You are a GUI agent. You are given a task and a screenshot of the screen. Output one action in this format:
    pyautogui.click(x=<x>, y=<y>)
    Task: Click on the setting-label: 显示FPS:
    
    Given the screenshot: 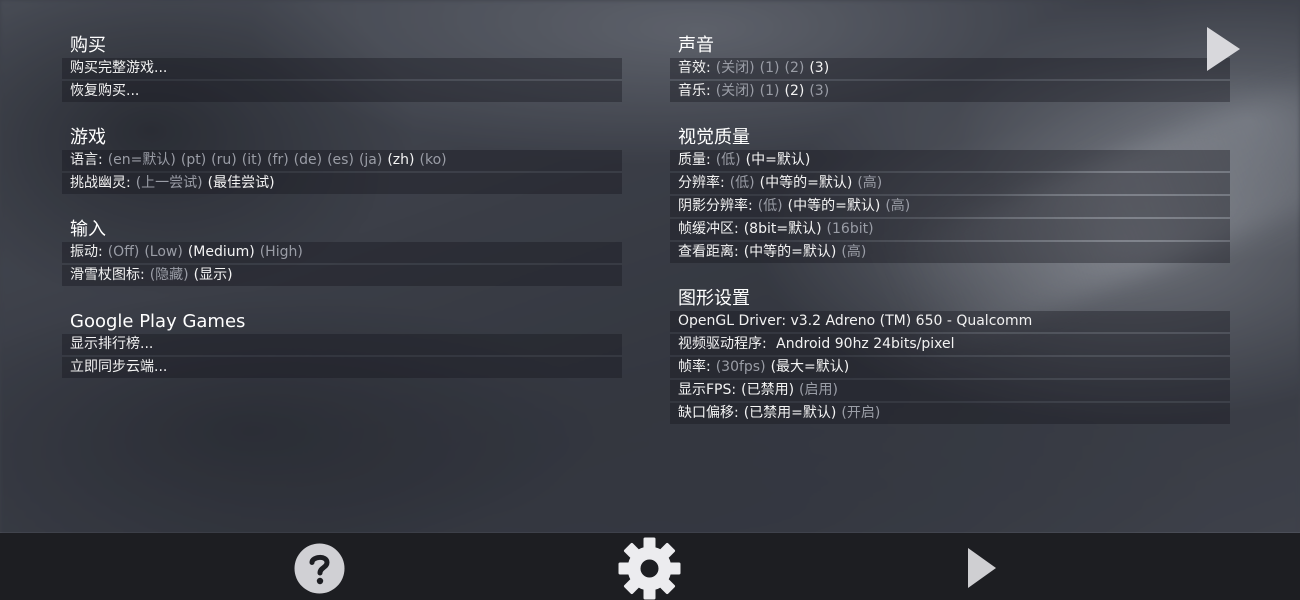 What is the action you would take?
    pyautogui.click(x=707, y=390)
    